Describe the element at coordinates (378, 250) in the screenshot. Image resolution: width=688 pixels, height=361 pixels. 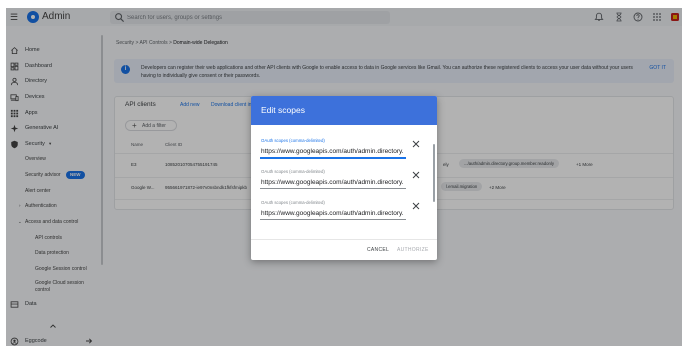
I see `cancel-button: CANCEL` at that location.